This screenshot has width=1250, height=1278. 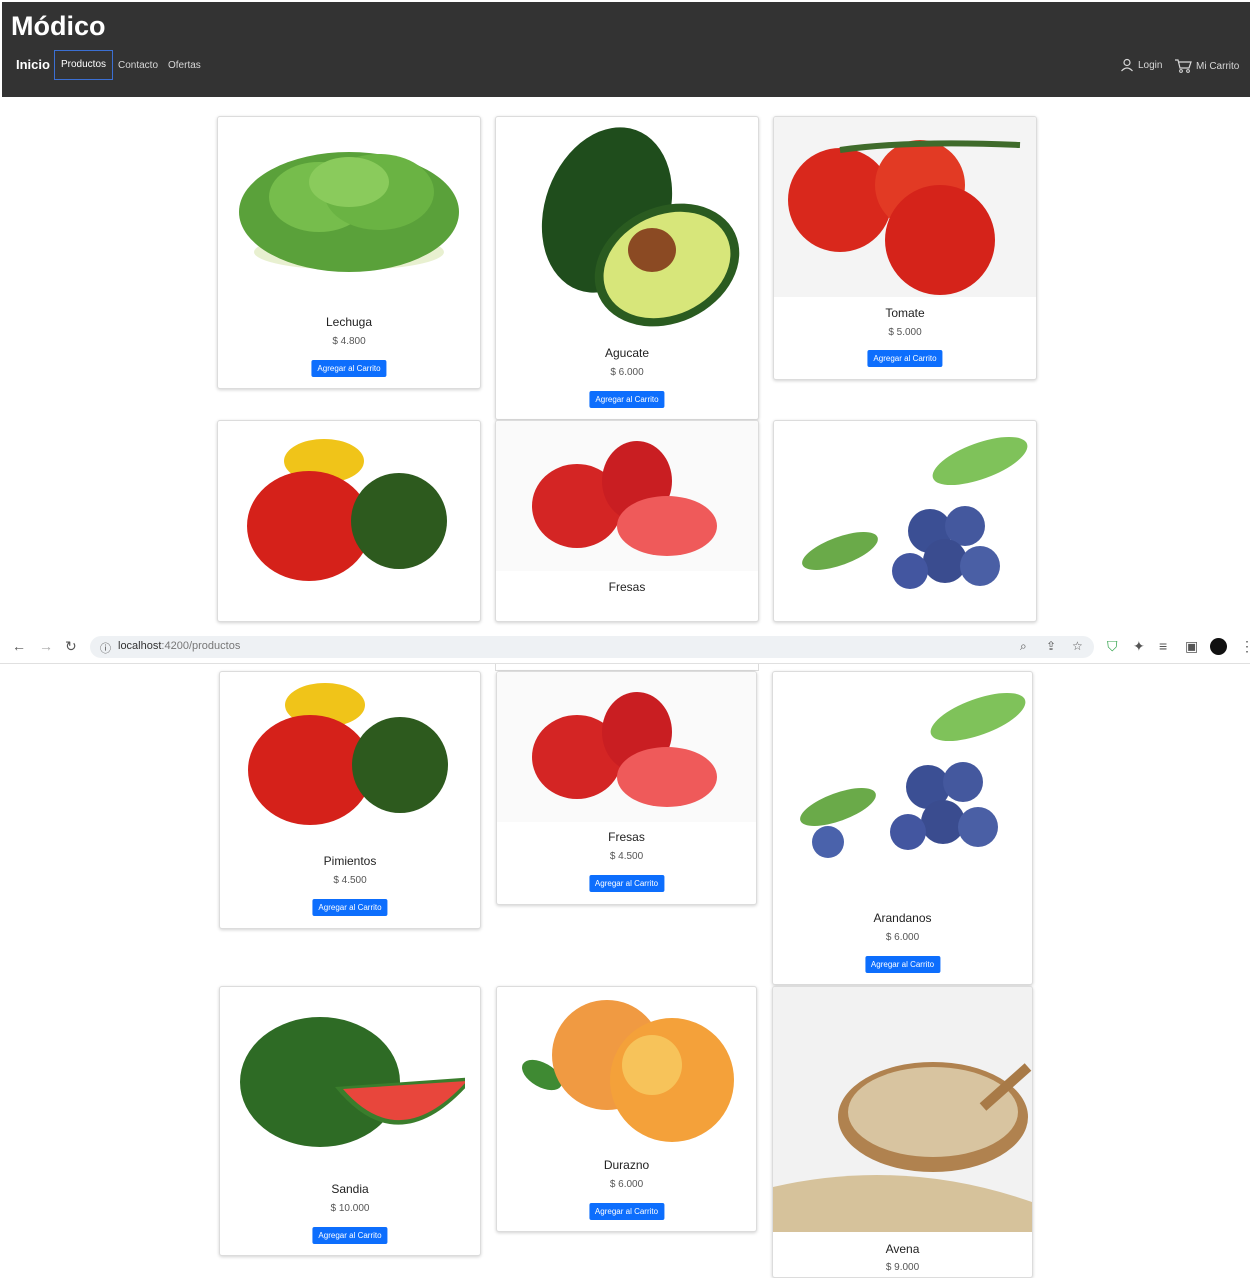 What do you see at coordinates (184, 65) in the screenshot?
I see `nav-offers-link: Ofertas` at bounding box center [184, 65].